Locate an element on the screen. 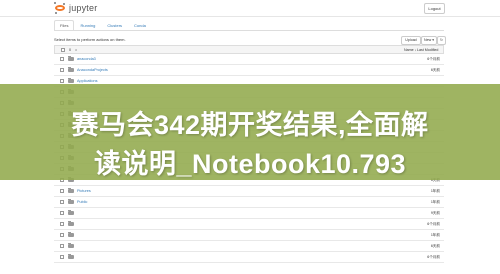 This screenshot has height=274, width=500. selected-count: 0 is located at coordinates (70, 50).